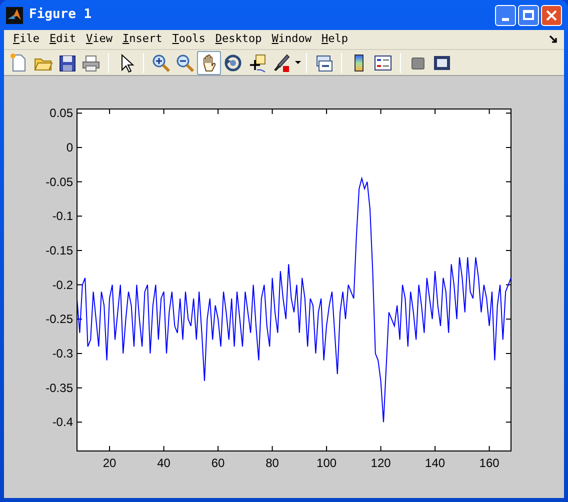 Image resolution: width=568 pixels, height=502 pixels. Describe the element at coordinates (218, 463) in the screenshot. I see `tick-label: 60` at that location.